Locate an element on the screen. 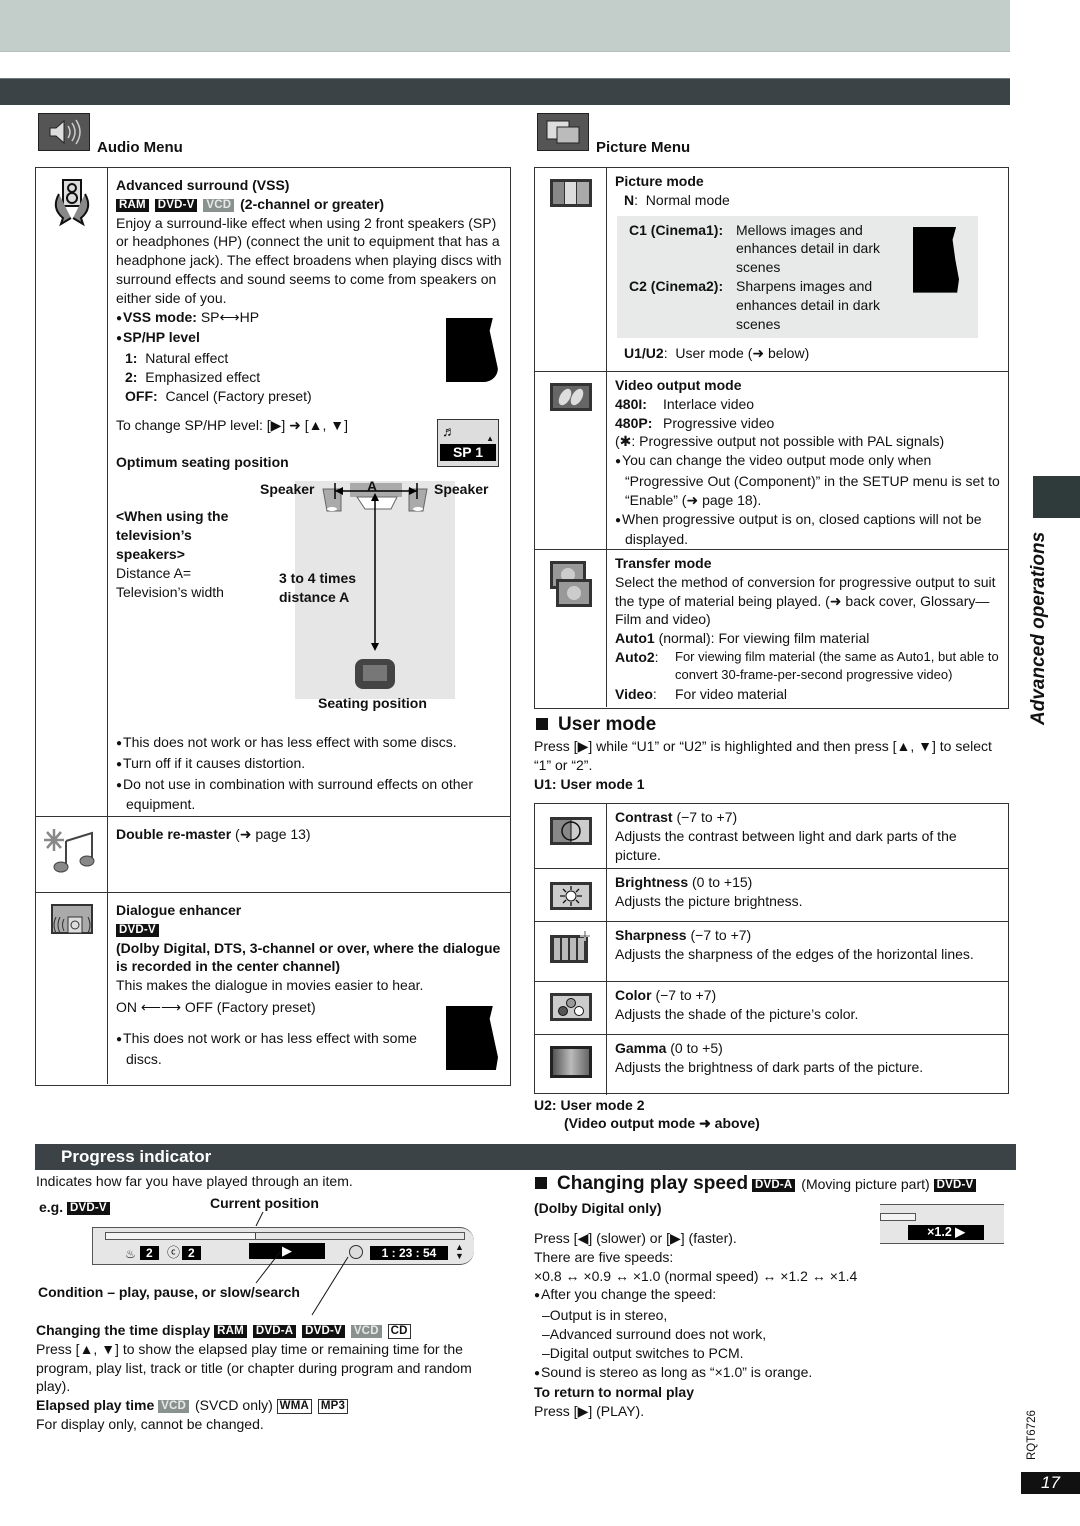  mode-user: U1/U2: User mode (➜ below) is located at coordinates (717, 353).